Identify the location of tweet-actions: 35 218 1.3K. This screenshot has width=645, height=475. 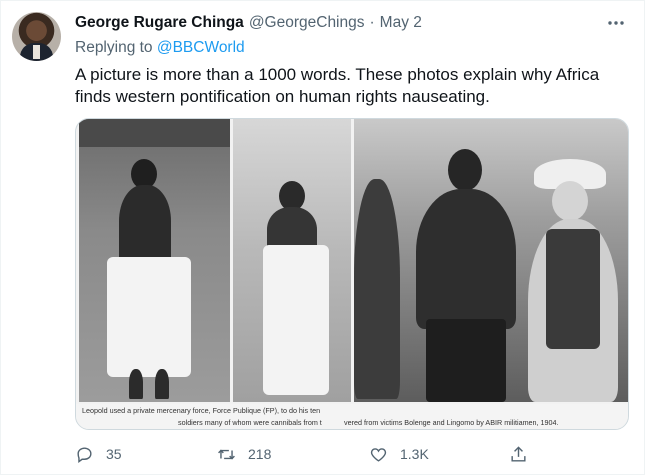
(352, 454).